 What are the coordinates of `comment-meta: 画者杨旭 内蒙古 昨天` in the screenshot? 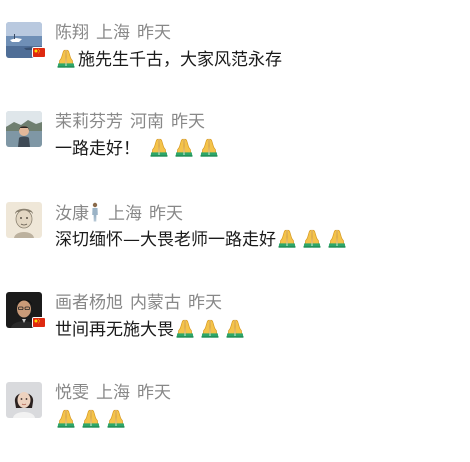 It's located at (138, 303).